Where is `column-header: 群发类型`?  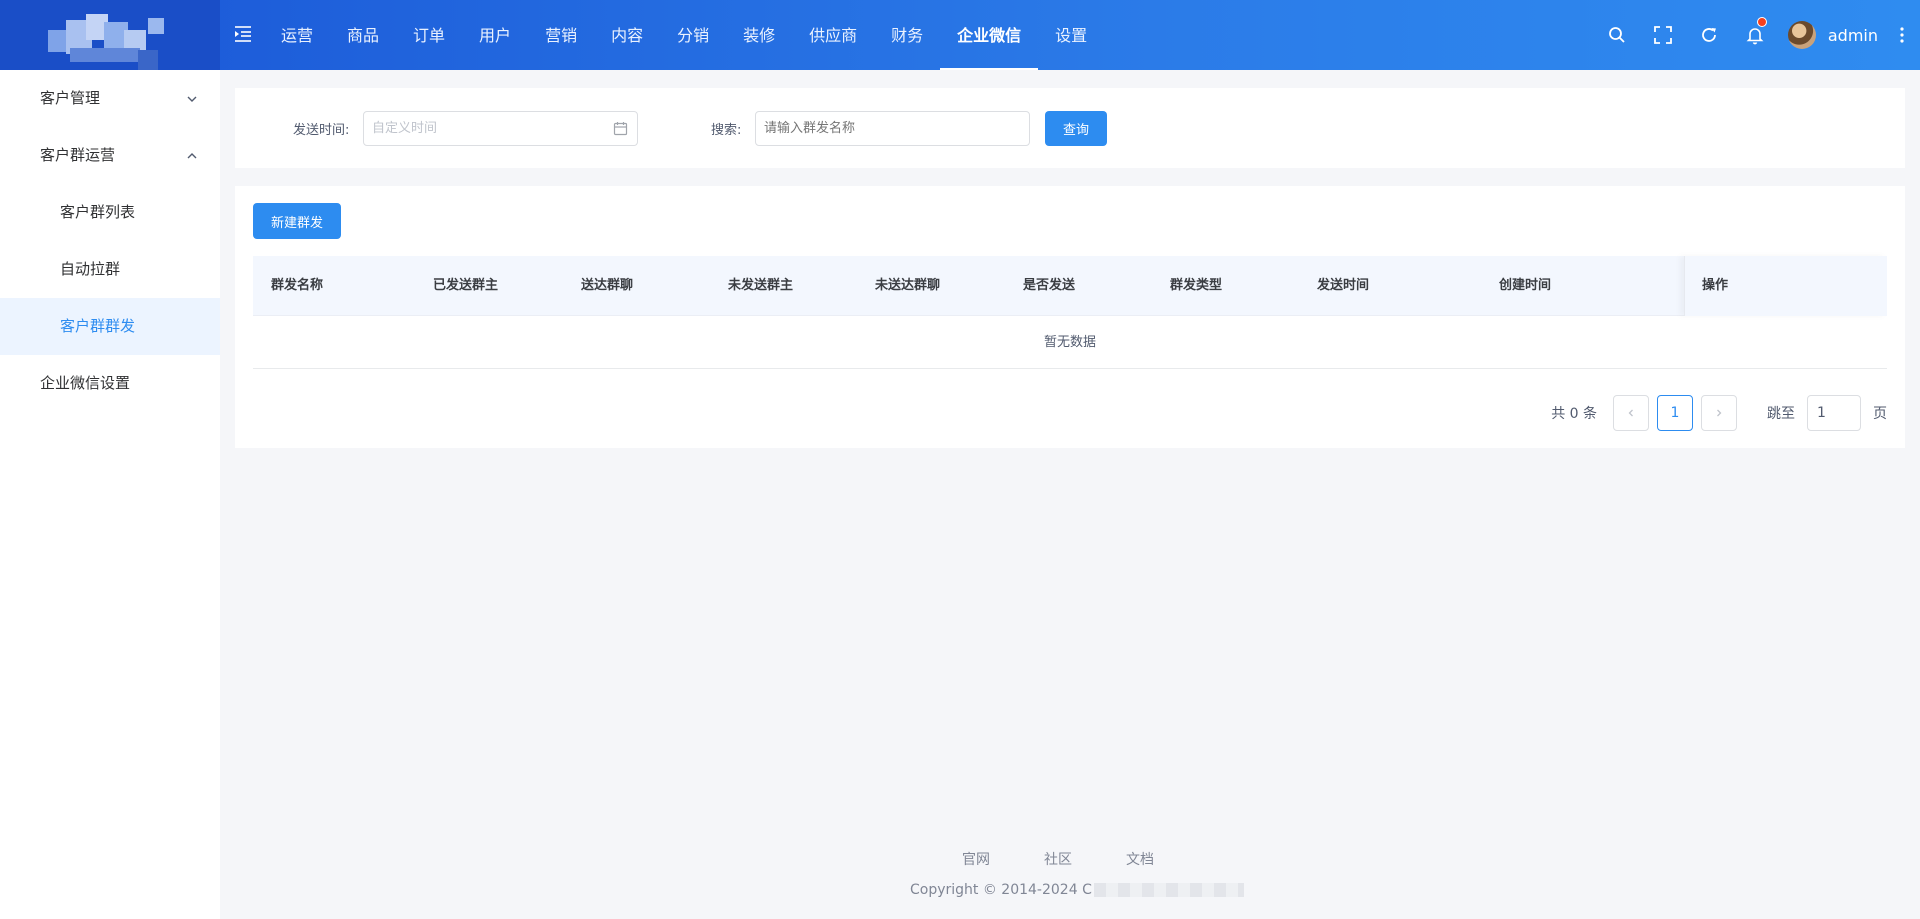
column-header: 群发类型 is located at coordinates (1196, 286).